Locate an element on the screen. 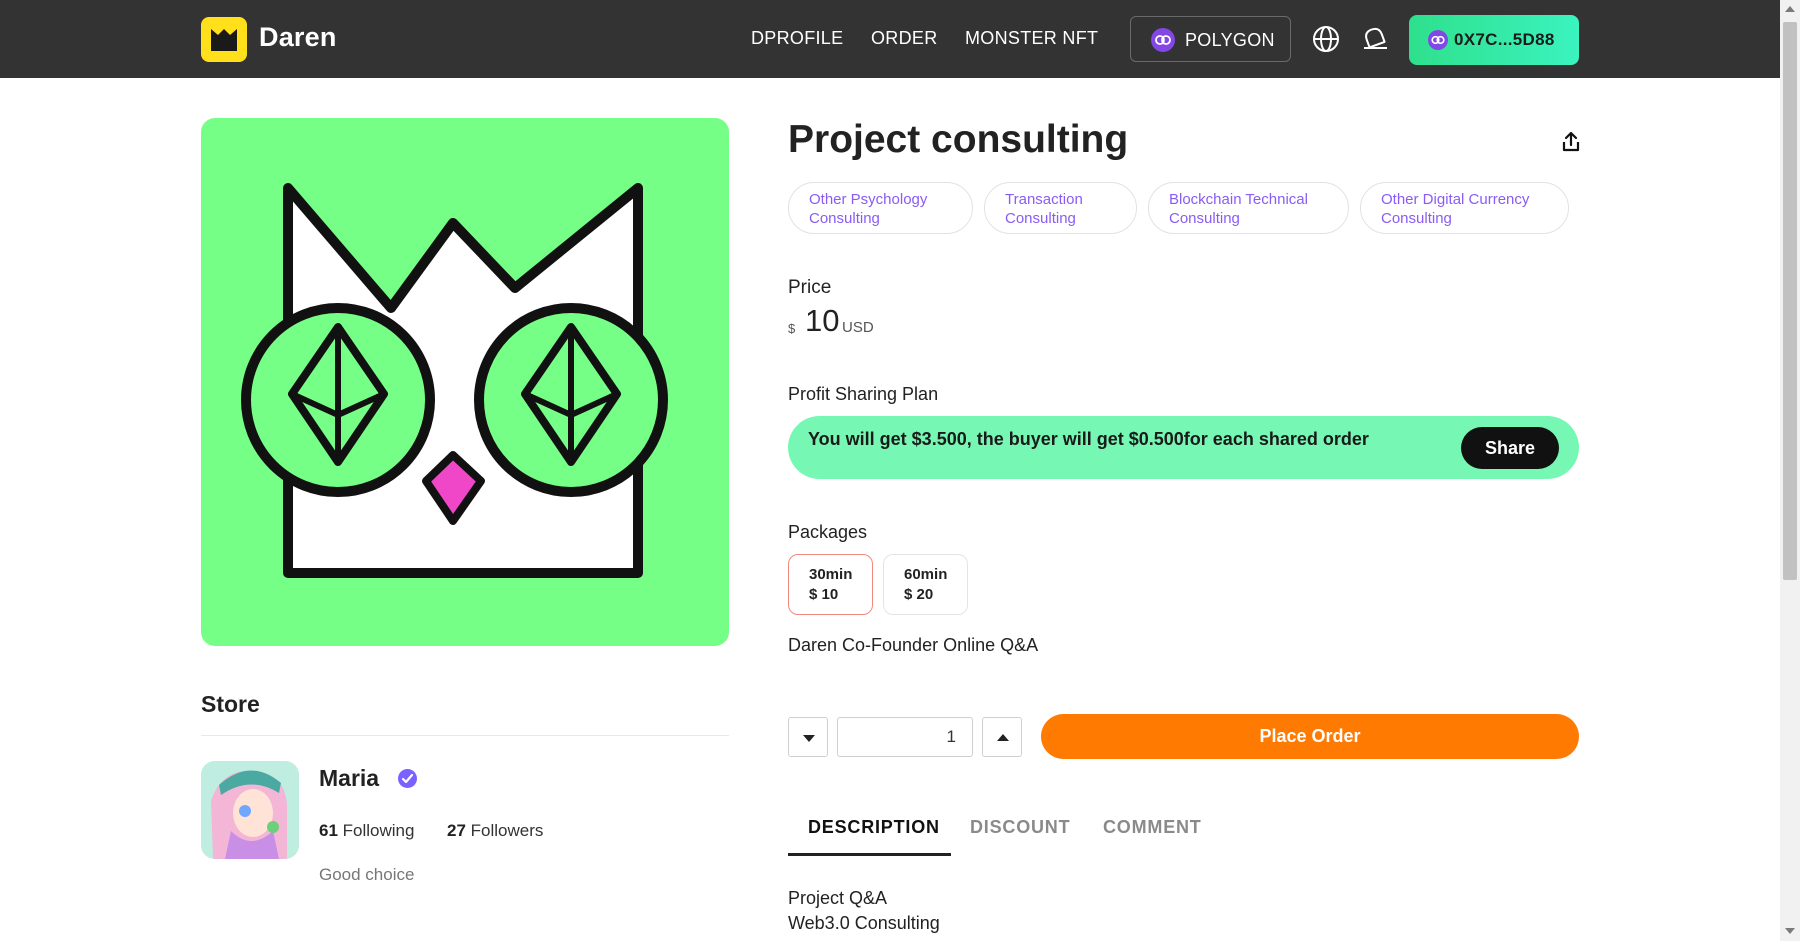 The height and width of the screenshot is (941, 1800). network-select-button: POLYGON is located at coordinates (1210, 39).